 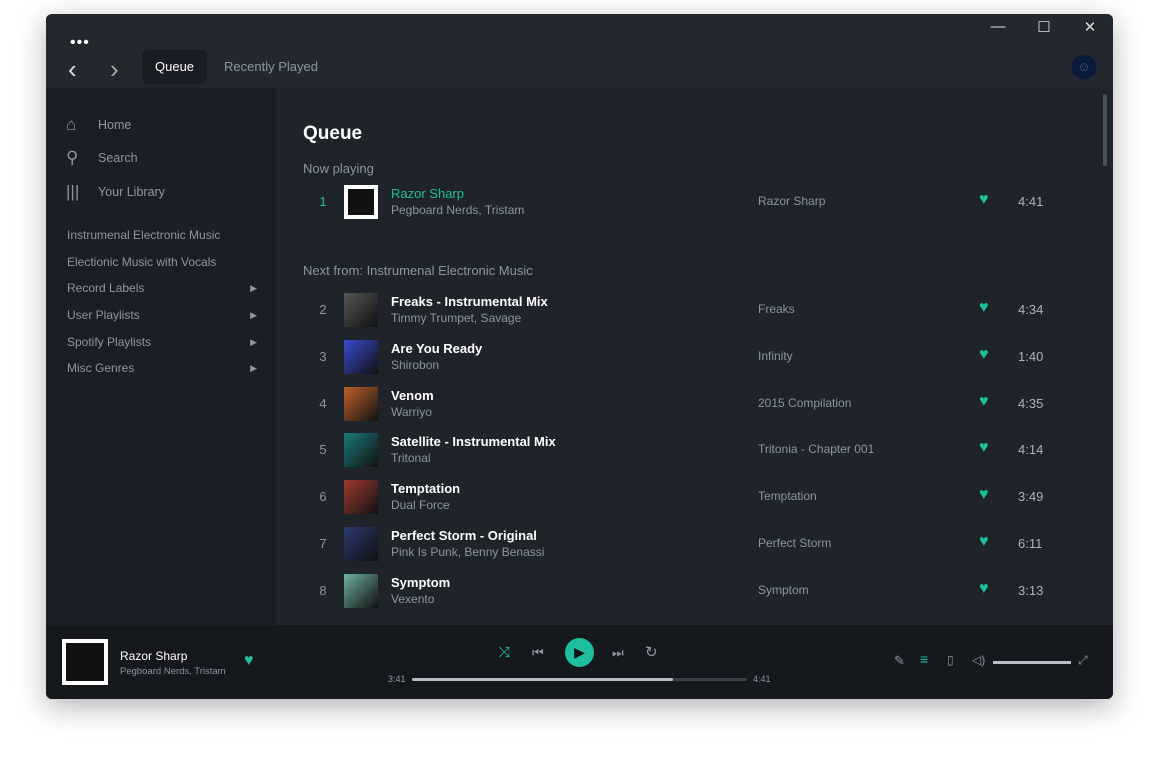 I want to click on sidebar-item-search: ⚲ Search, so click(x=102, y=158).